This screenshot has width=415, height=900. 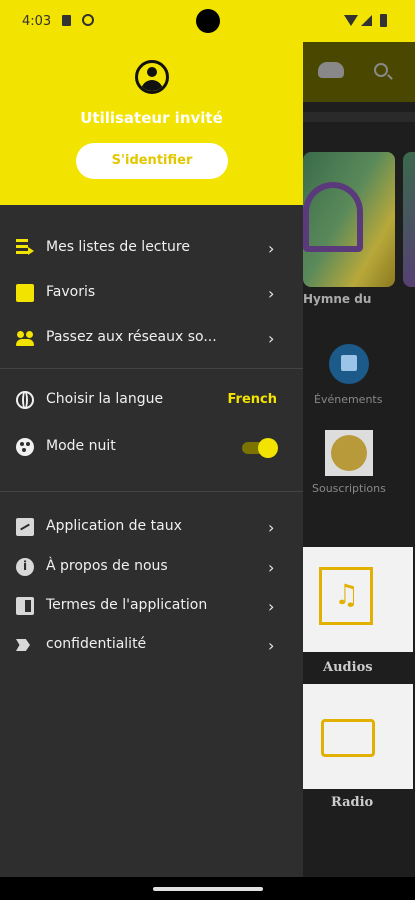 What do you see at coordinates (25, 447) in the screenshot?
I see `palette-icon` at bounding box center [25, 447].